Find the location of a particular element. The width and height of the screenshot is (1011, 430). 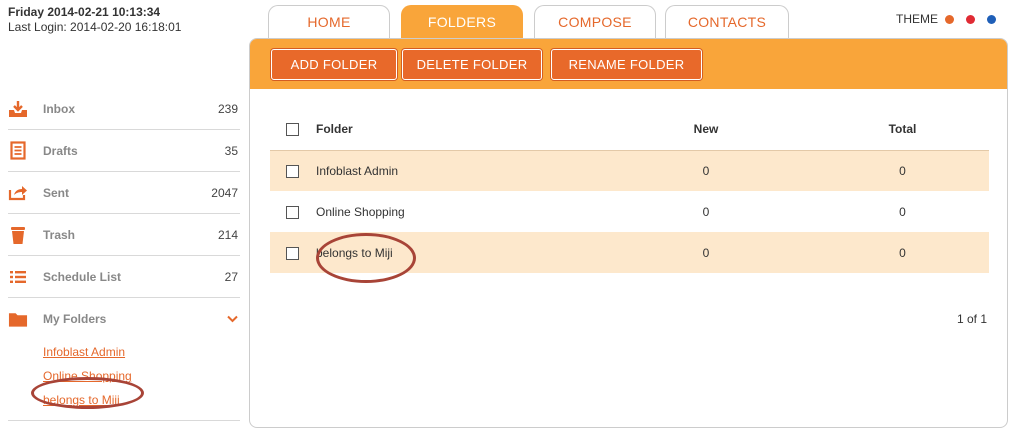

table-row: Infoblast Admin 0 0 is located at coordinates (629, 170).